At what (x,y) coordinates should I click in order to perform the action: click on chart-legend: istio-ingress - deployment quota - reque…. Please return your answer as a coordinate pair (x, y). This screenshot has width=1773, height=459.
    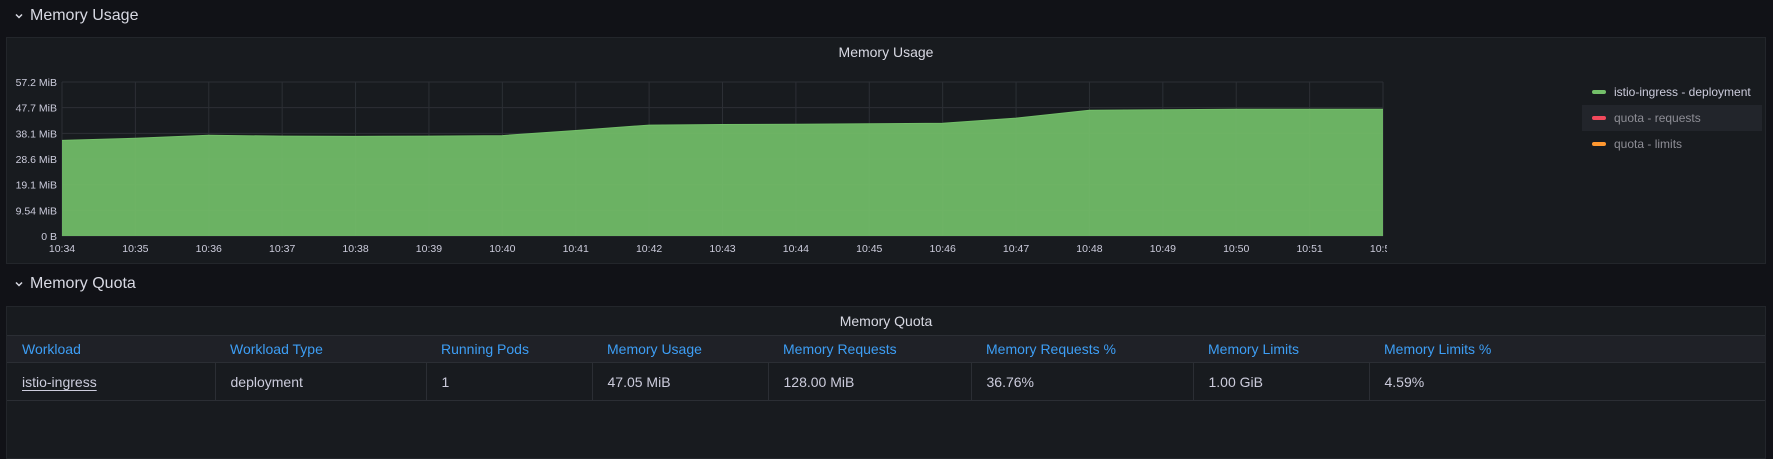
    Looking at the image, I should click on (1672, 118).